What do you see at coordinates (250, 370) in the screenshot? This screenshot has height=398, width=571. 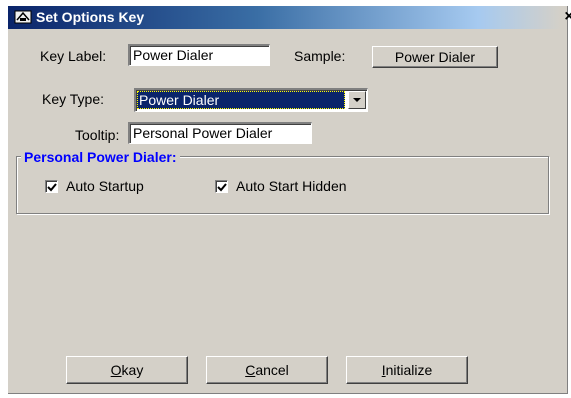 I see `cancel-mnemonic: C` at bounding box center [250, 370].